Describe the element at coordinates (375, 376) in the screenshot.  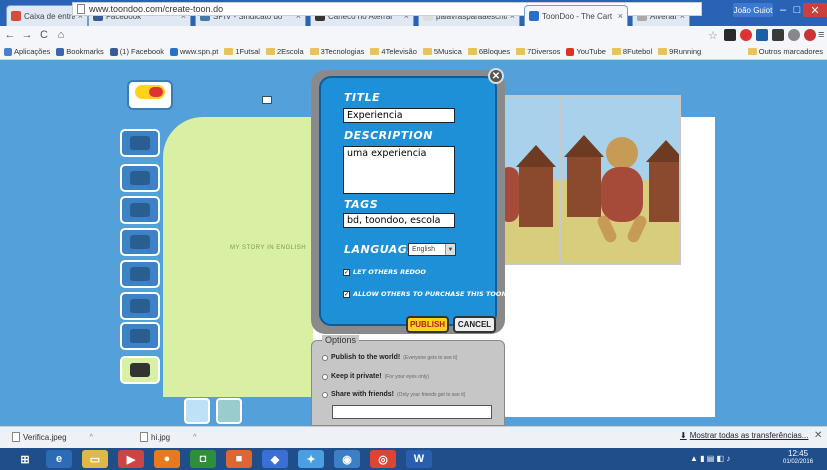
I see `option-keep-private: Keep it private! (For your eyes only)` at that location.